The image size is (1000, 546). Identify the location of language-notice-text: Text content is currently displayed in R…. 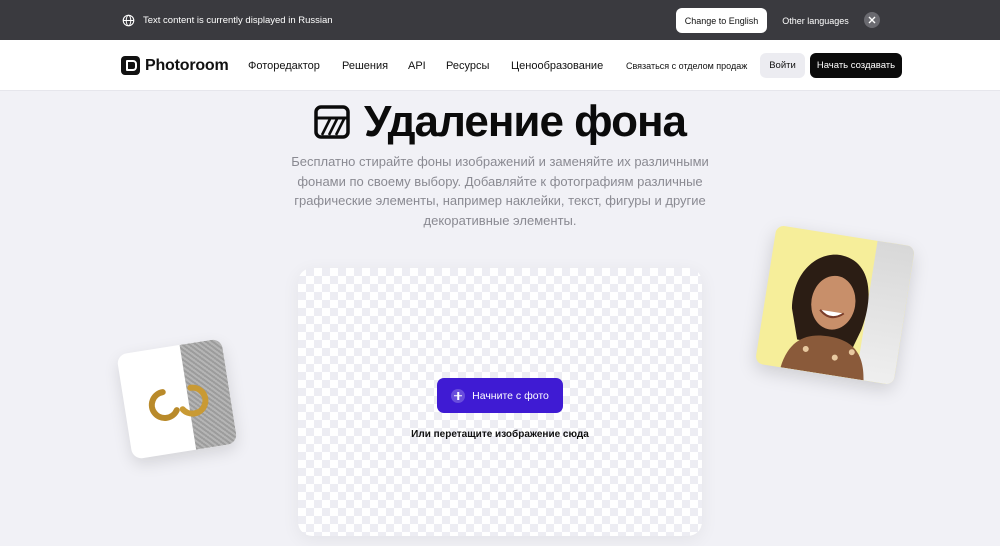
(238, 20).